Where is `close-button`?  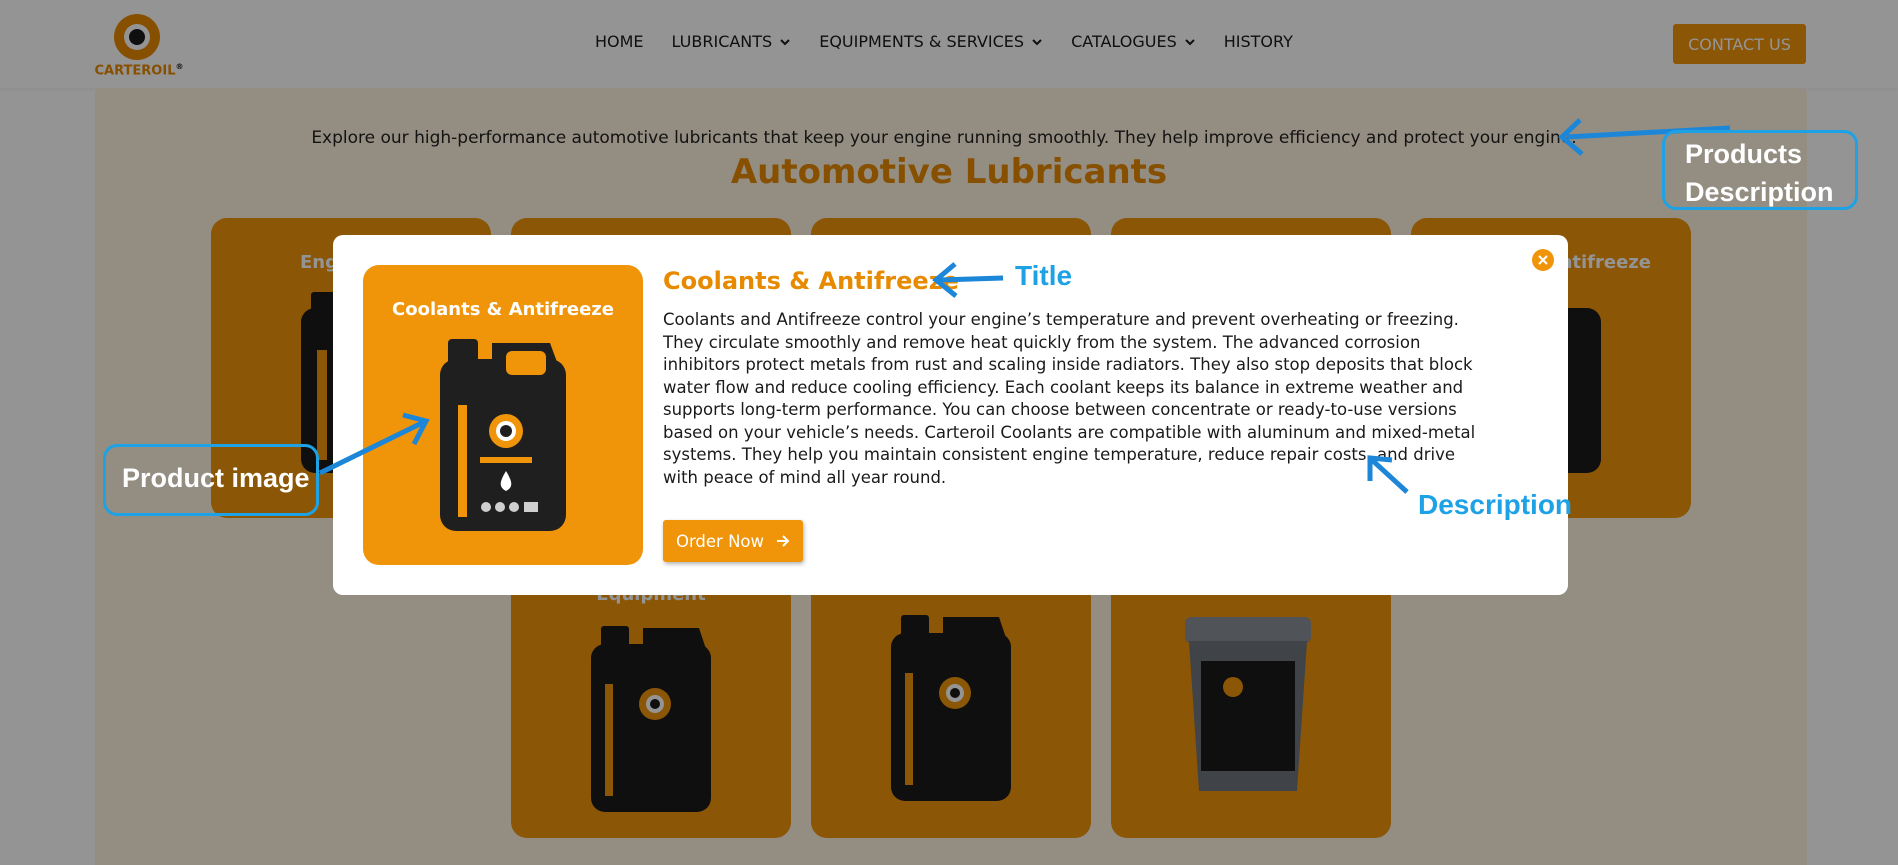
close-button is located at coordinates (1543, 260).